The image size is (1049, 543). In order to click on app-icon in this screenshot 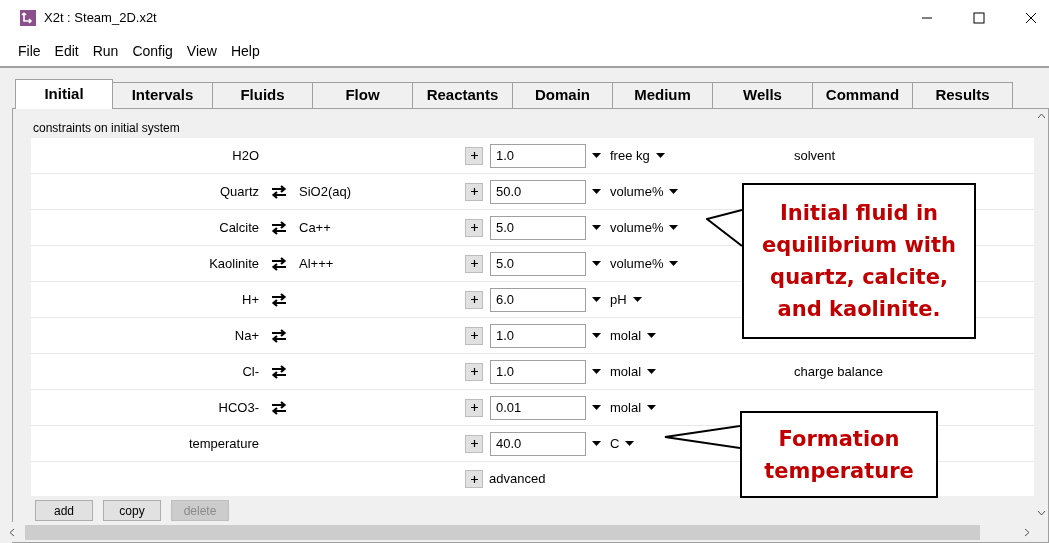, I will do `click(28, 18)`.